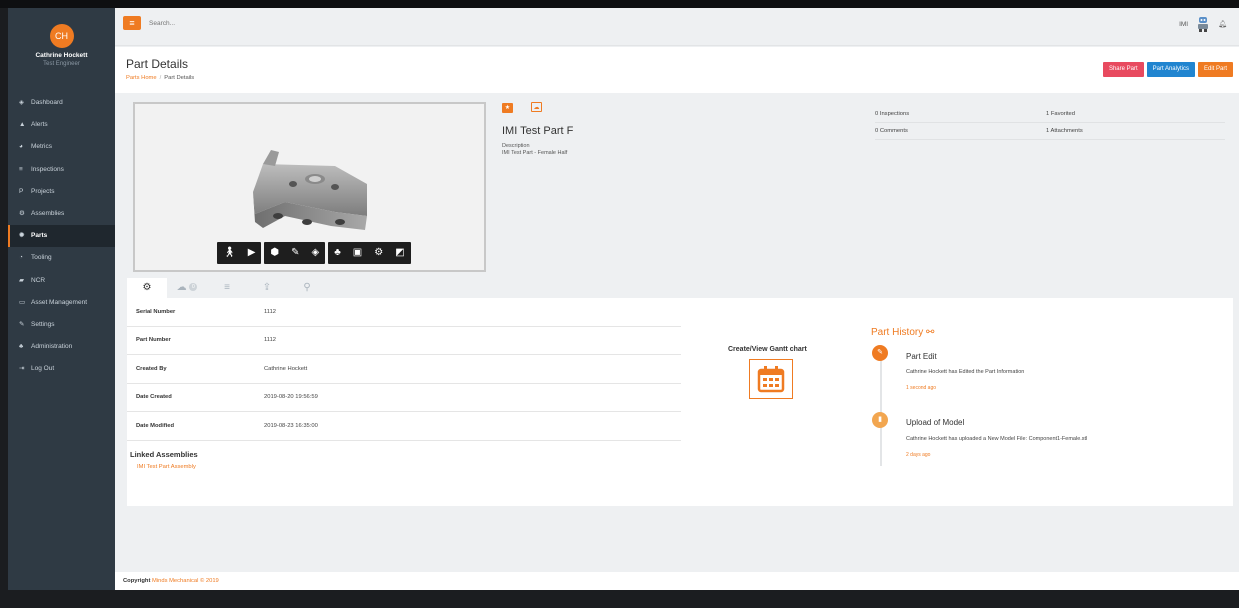 This screenshot has height=608, width=1239. I want to click on gantt-chart-button, so click(771, 379).